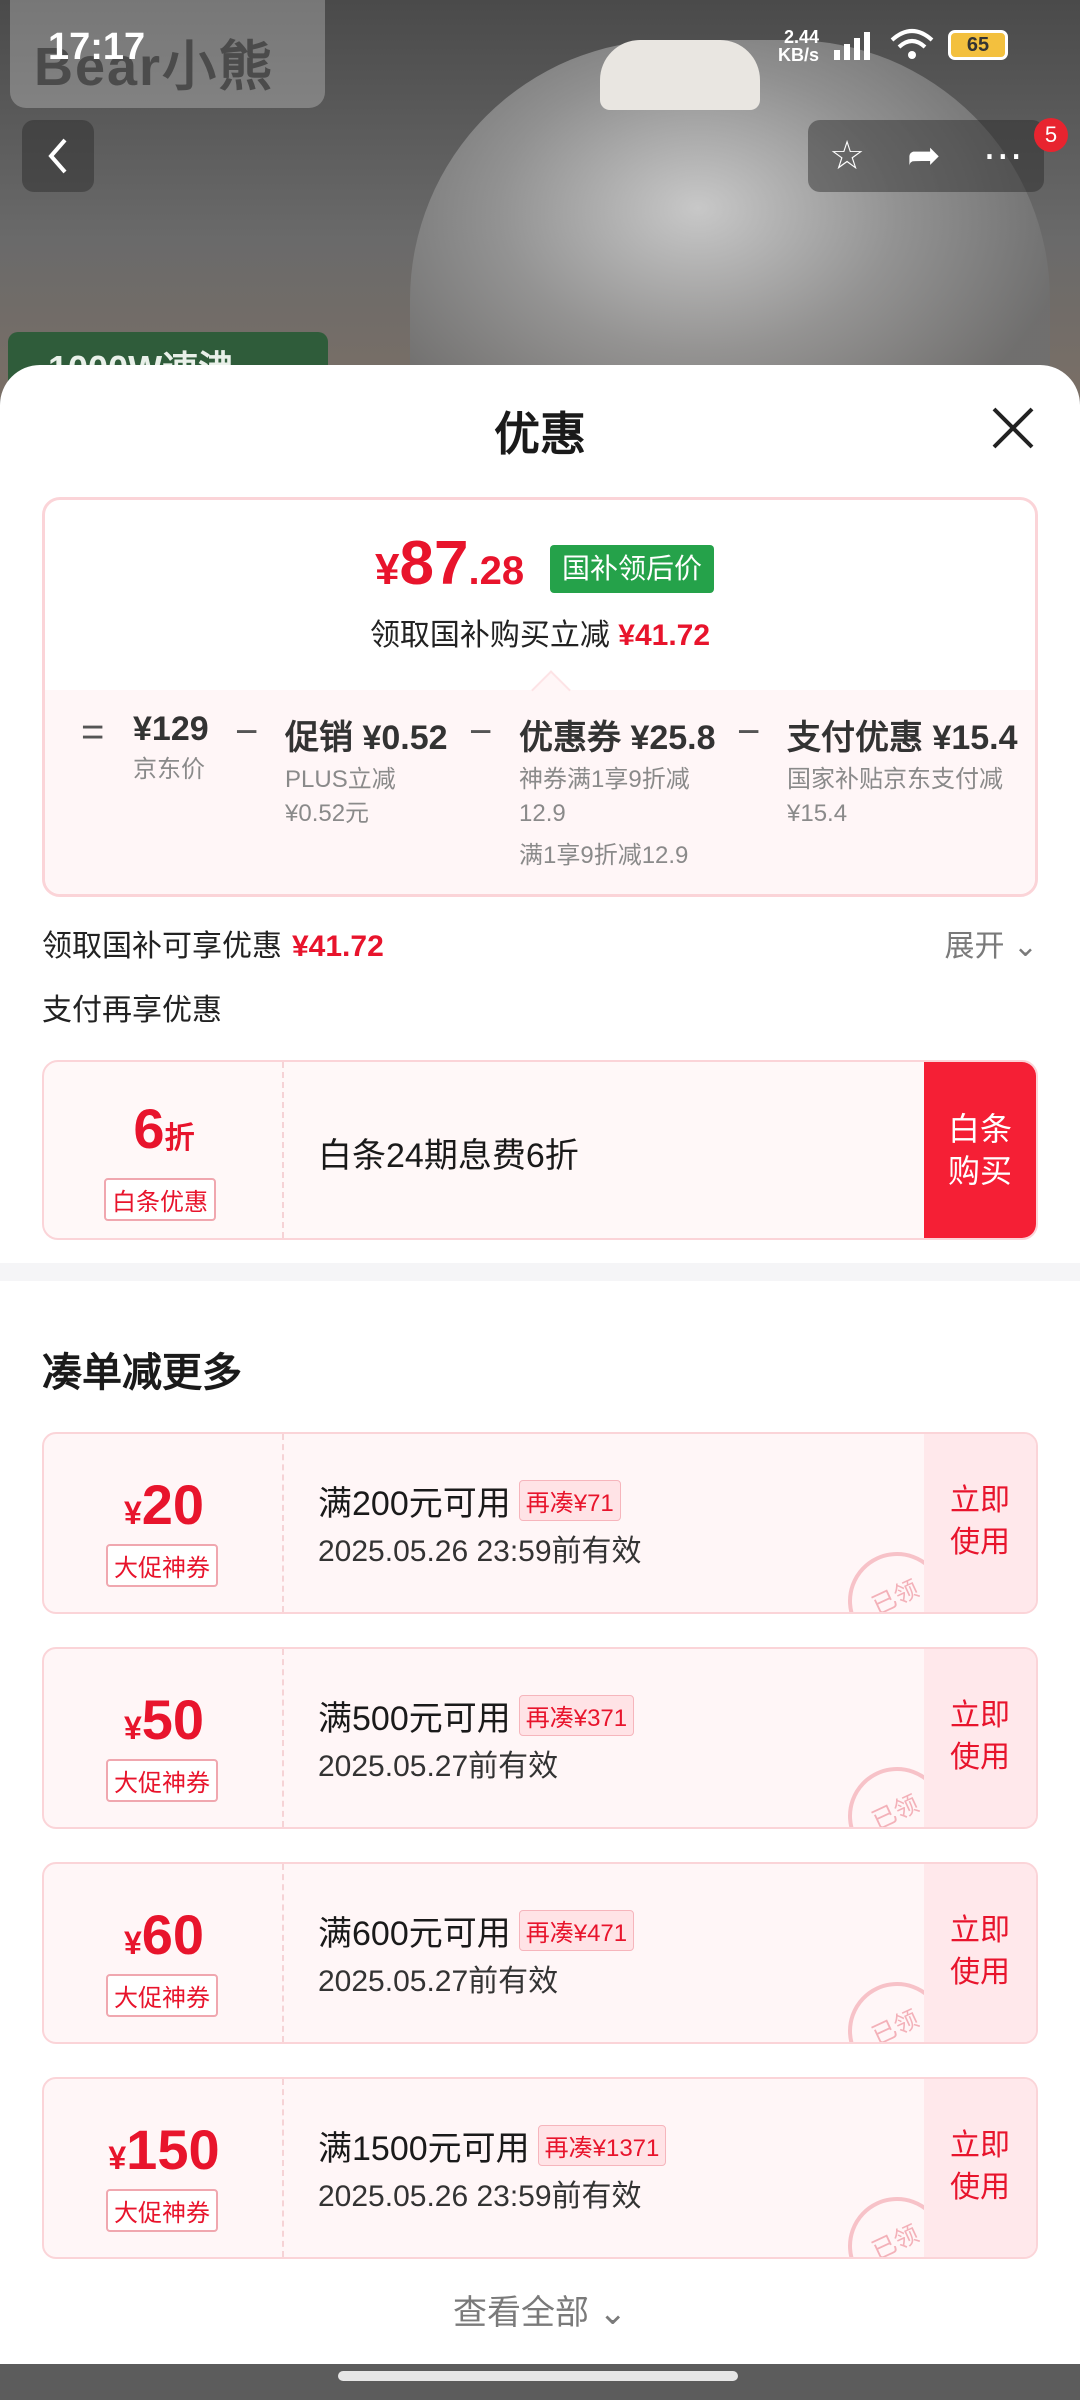  Describe the element at coordinates (132, 1010) in the screenshot. I see `pay-section-title: 支付再享优惠` at that location.